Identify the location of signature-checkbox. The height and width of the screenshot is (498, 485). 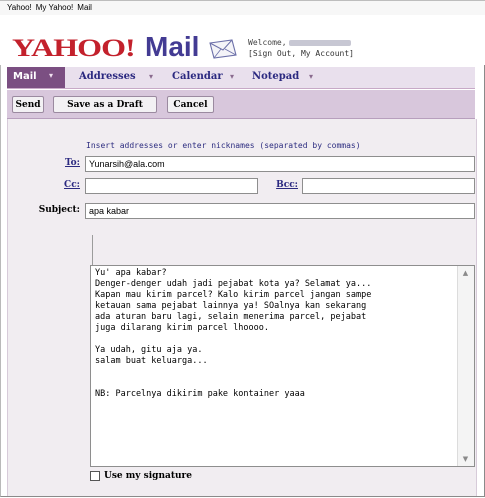
(95, 476).